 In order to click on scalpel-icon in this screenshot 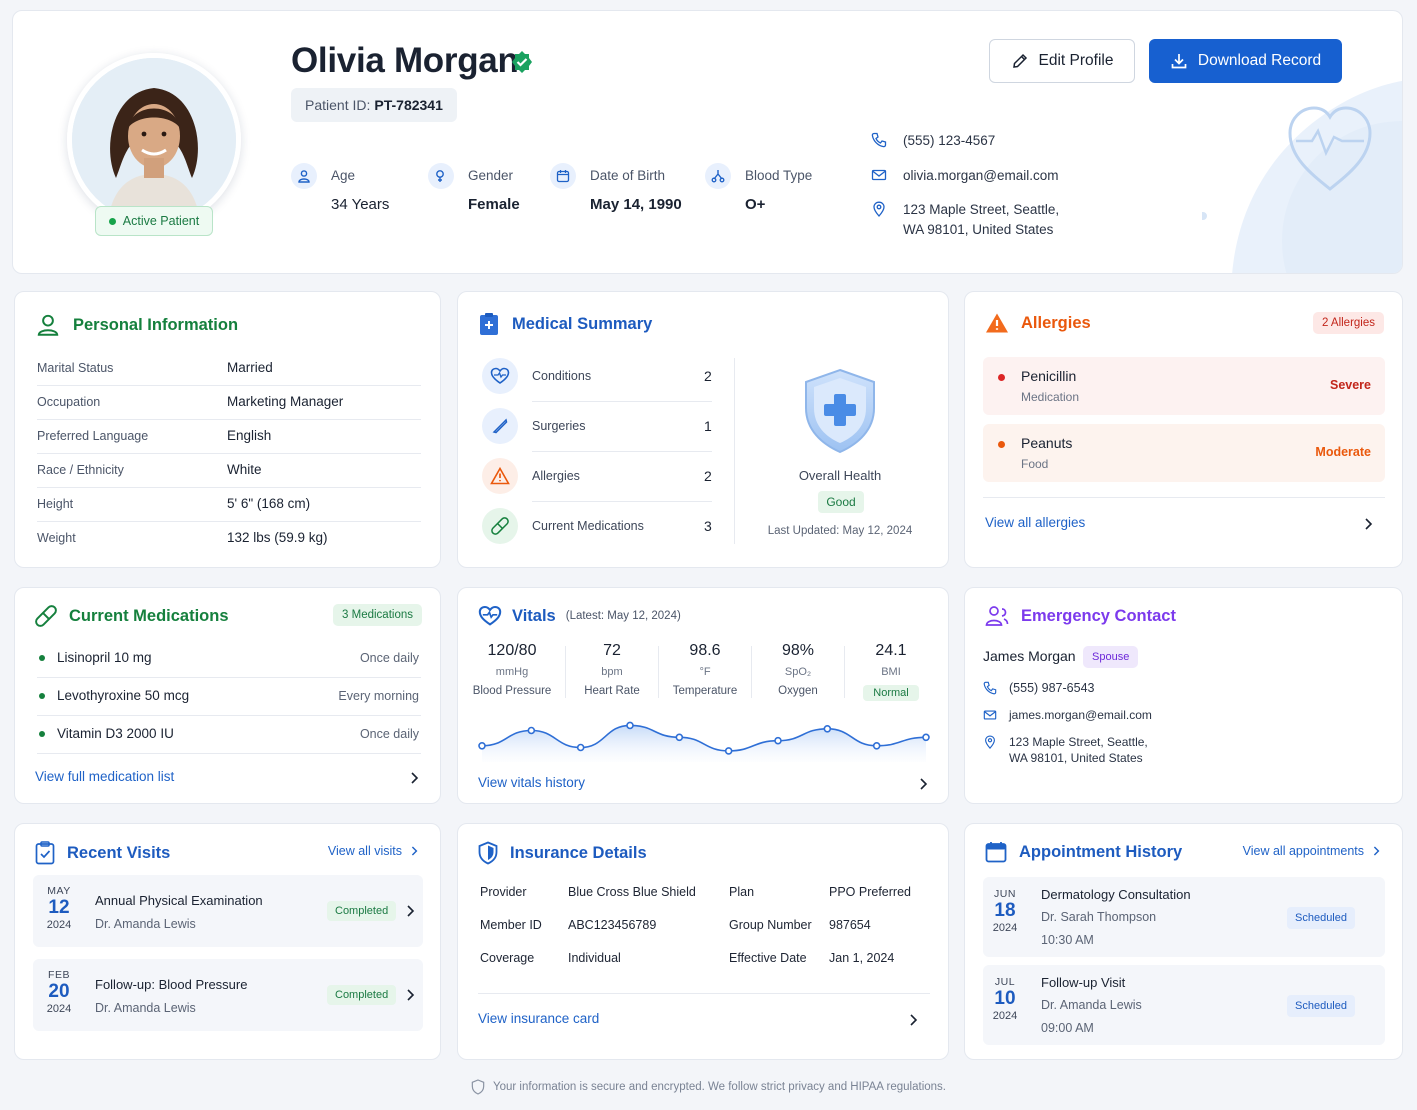, I will do `click(500, 426)`.